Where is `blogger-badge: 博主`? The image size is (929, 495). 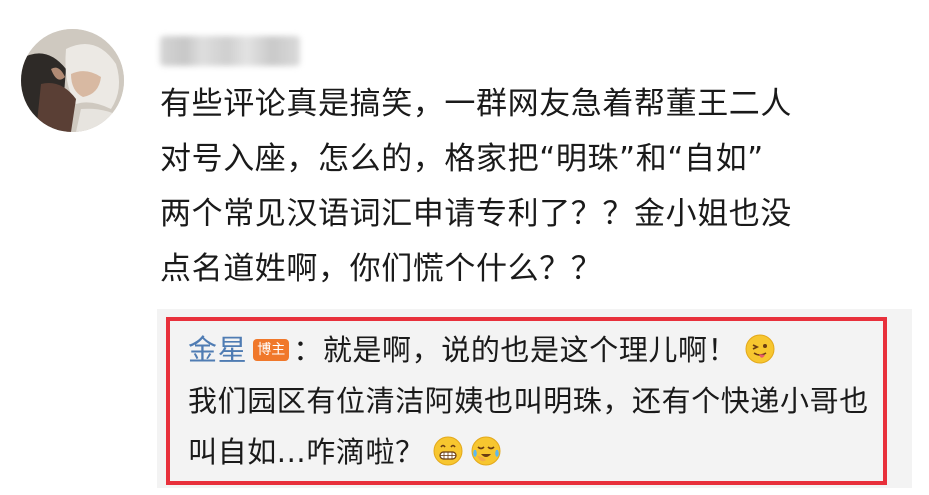 blogger-badge: 博主 is located at coordinates (271, 350).